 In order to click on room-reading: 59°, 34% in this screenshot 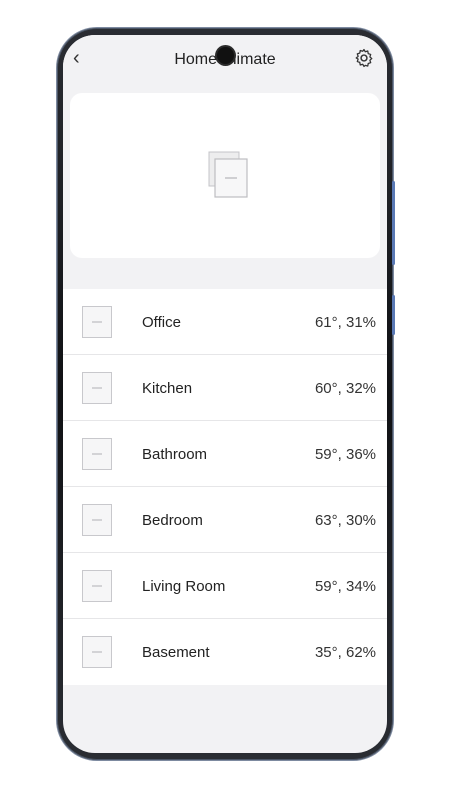, I will do `click(345, 586)`.